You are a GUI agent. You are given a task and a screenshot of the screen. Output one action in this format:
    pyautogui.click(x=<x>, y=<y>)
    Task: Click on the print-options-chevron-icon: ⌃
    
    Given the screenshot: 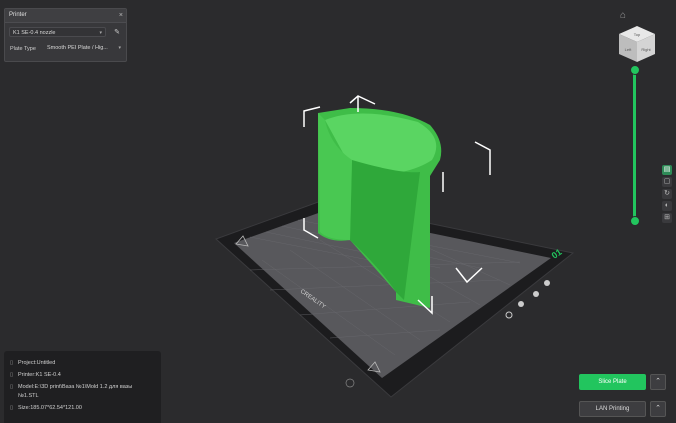 What is the action you would take?
    pyautogui.click(x=658, y=409)
    